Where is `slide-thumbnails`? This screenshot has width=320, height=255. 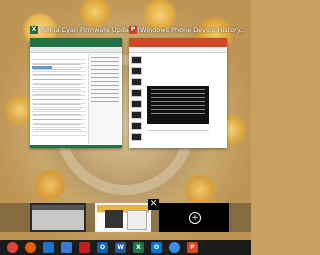 slide-thumbnails is located at coordinates (136, 100).